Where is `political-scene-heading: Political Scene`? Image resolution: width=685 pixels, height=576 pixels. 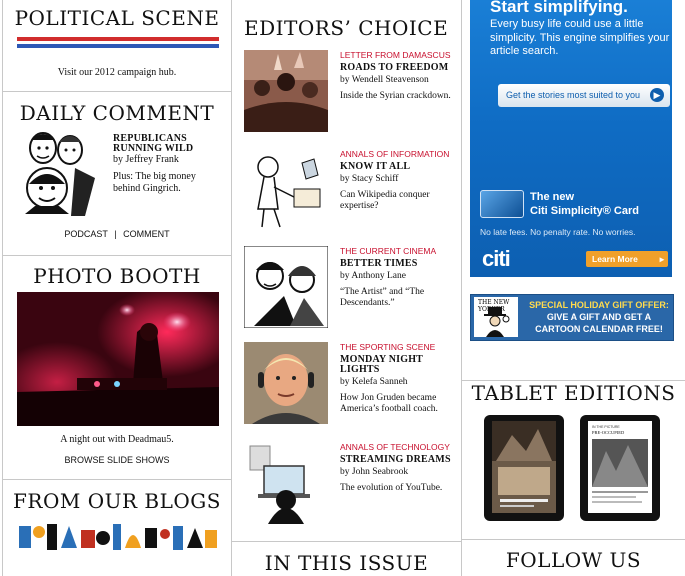 political-scene-heading: Political Scene is located at coordinates (117, 18).